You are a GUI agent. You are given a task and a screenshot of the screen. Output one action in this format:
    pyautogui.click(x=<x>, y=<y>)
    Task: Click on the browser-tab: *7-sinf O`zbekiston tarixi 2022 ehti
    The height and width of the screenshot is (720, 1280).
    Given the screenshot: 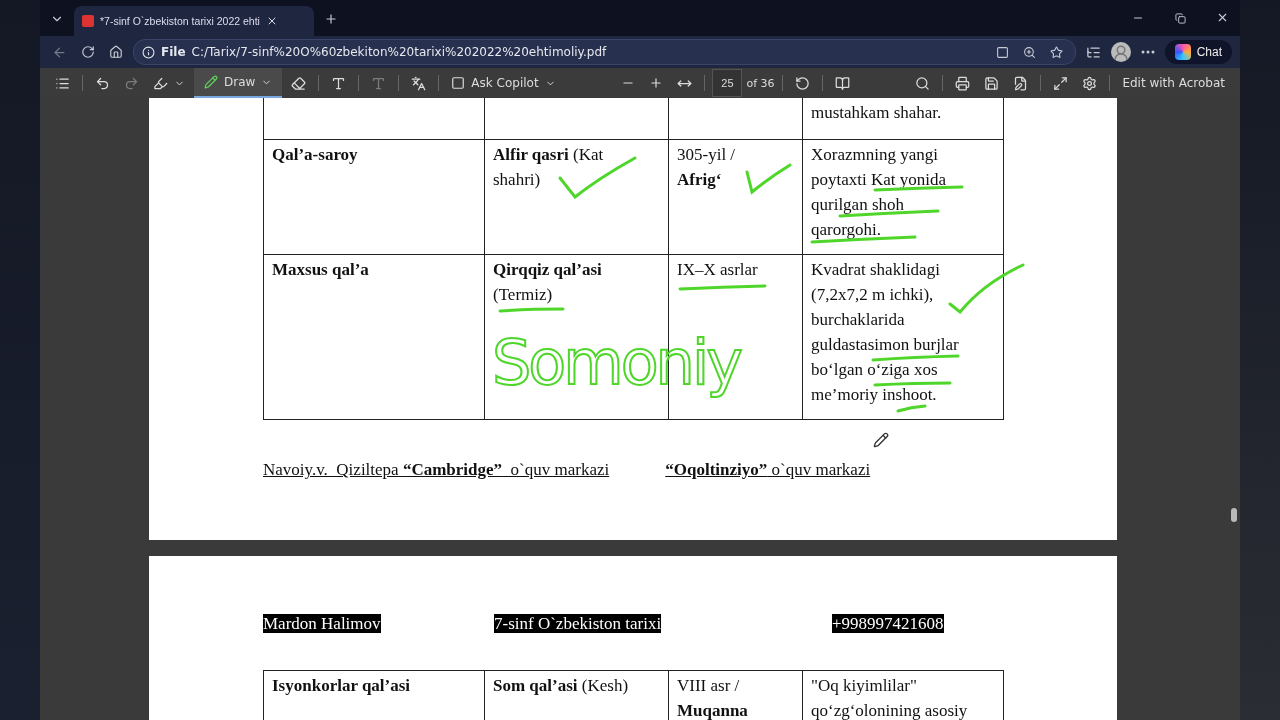 What is the action you would take?
    pyautogui.click(x=194, y=21)
    